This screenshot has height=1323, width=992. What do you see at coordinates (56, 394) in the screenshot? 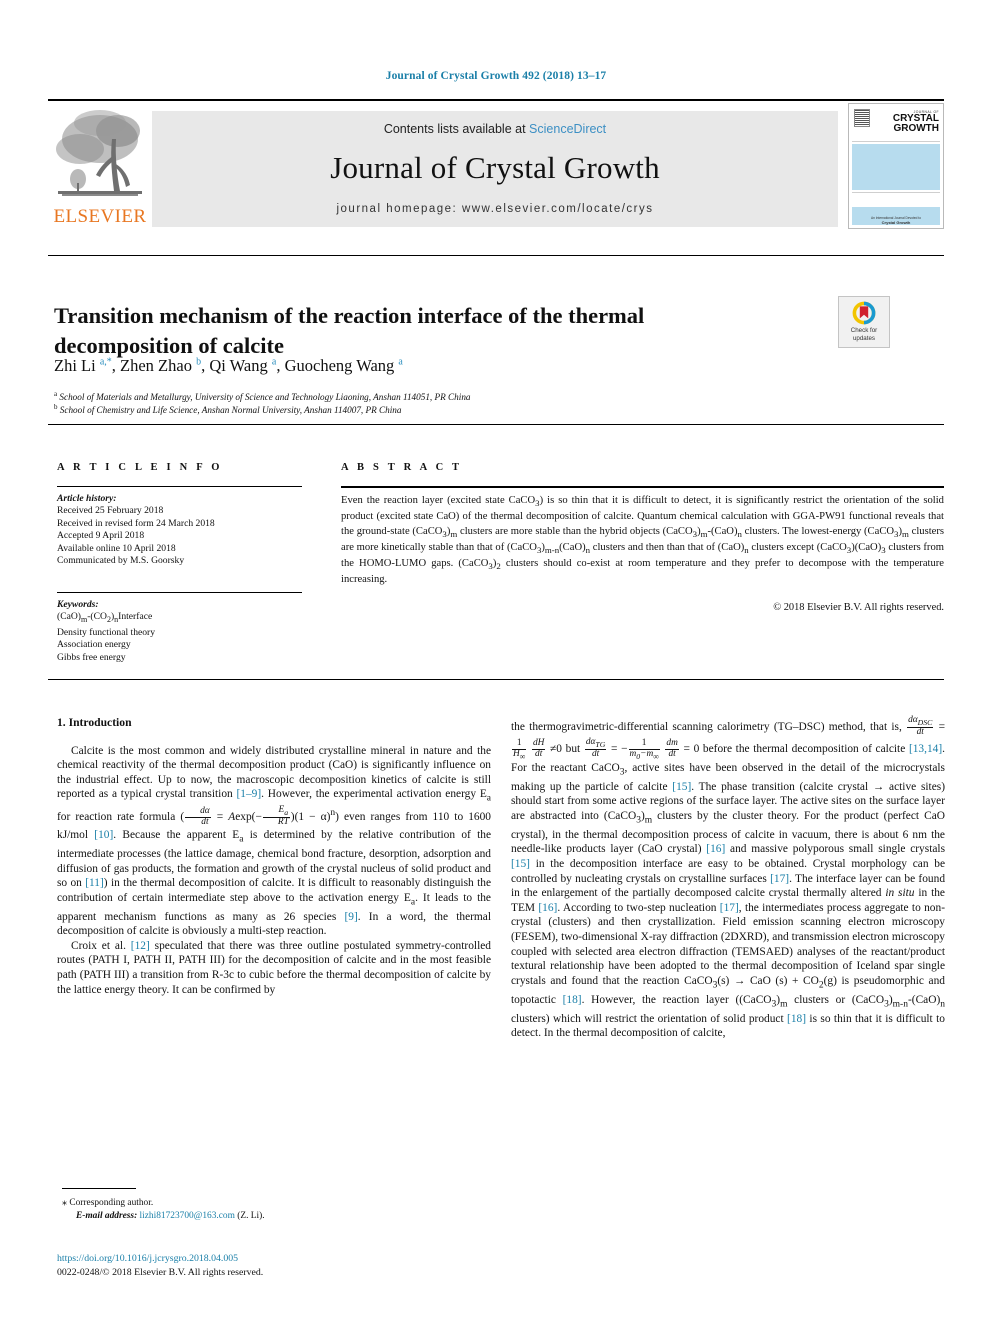
I see `affil-marker-a: a` at bounding box center [56, 394].